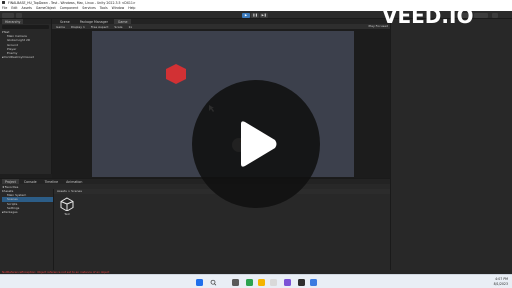  What do you see at coordinates (235, 282) in the screenshot?
I see `task-view-icon` at bounding box center [235, 282].